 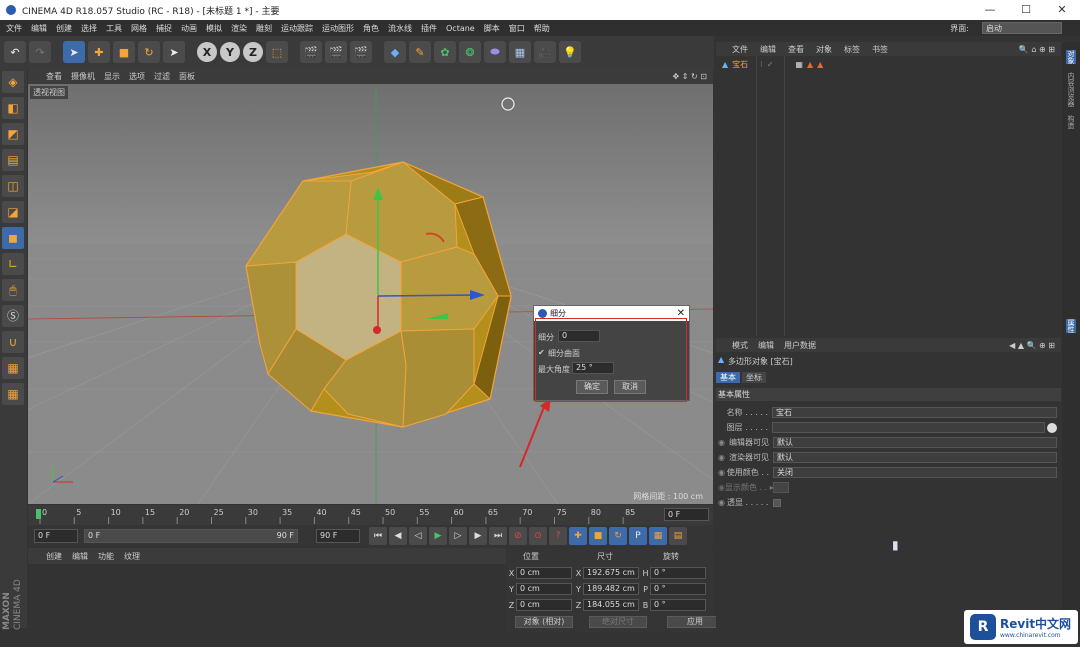 I want to click on side-tab-objects: 对象, so click(x=1071, y=57).